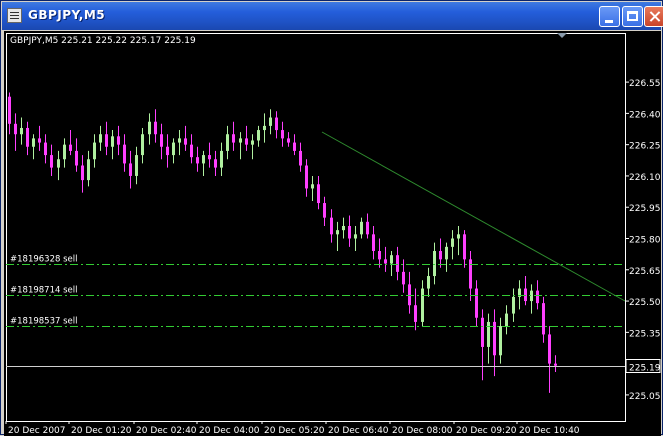 Image resolution: width=663 pixels, height=436 pixels. What do you see at coordinates (645, 84) in the screenshot?
I see `y-tick-label: 226.55` at bounding box center [645, 84].